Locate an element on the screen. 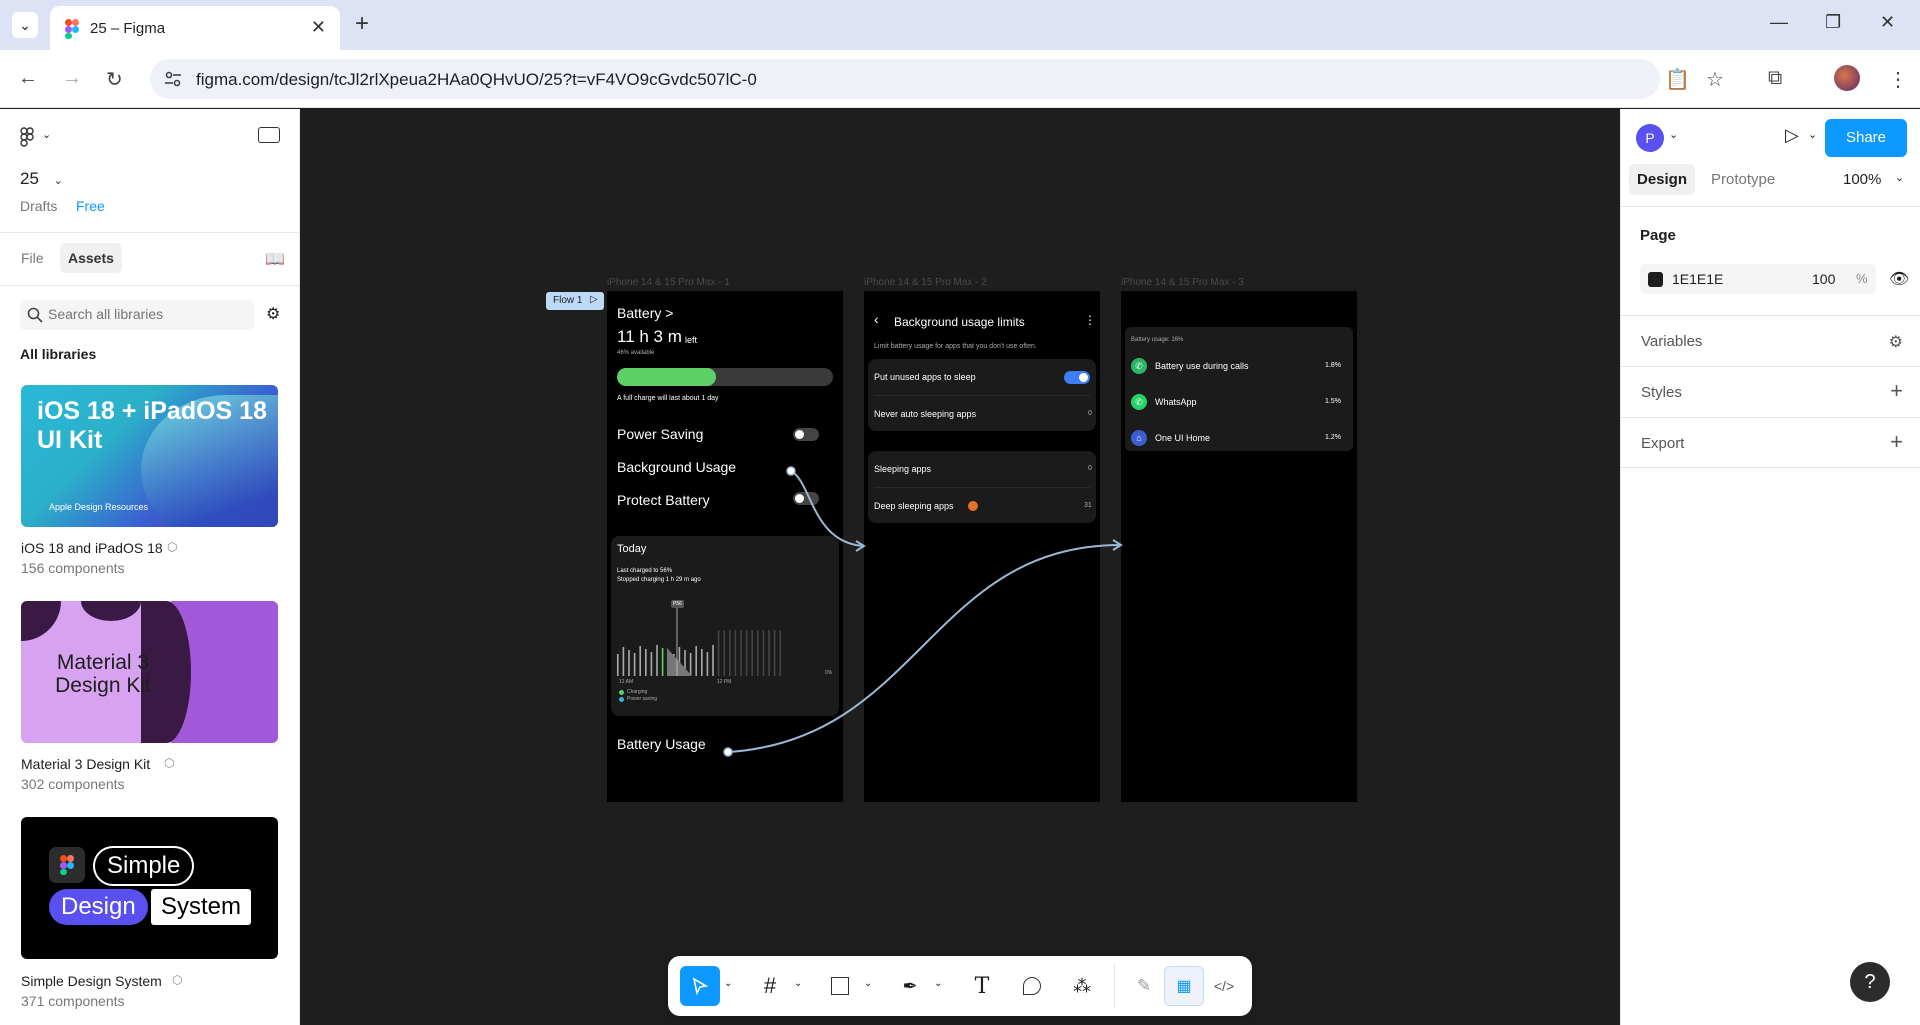 This screenshot has width=1920, height=1025. tab-prototype: Prototype is located at coordinates (1743, 179).